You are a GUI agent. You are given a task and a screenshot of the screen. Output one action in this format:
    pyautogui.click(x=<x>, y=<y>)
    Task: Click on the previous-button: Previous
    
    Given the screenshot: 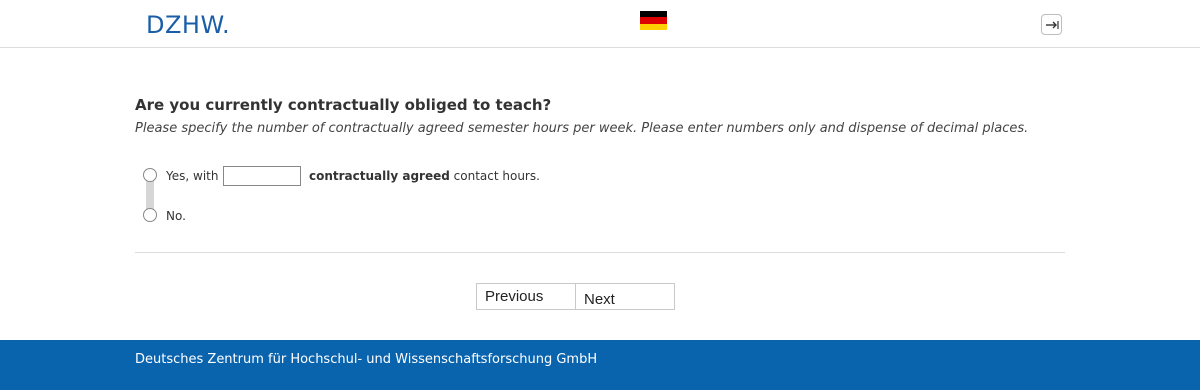 What is the action you would take?
    pyautogui.click(x=526, y=296)
    